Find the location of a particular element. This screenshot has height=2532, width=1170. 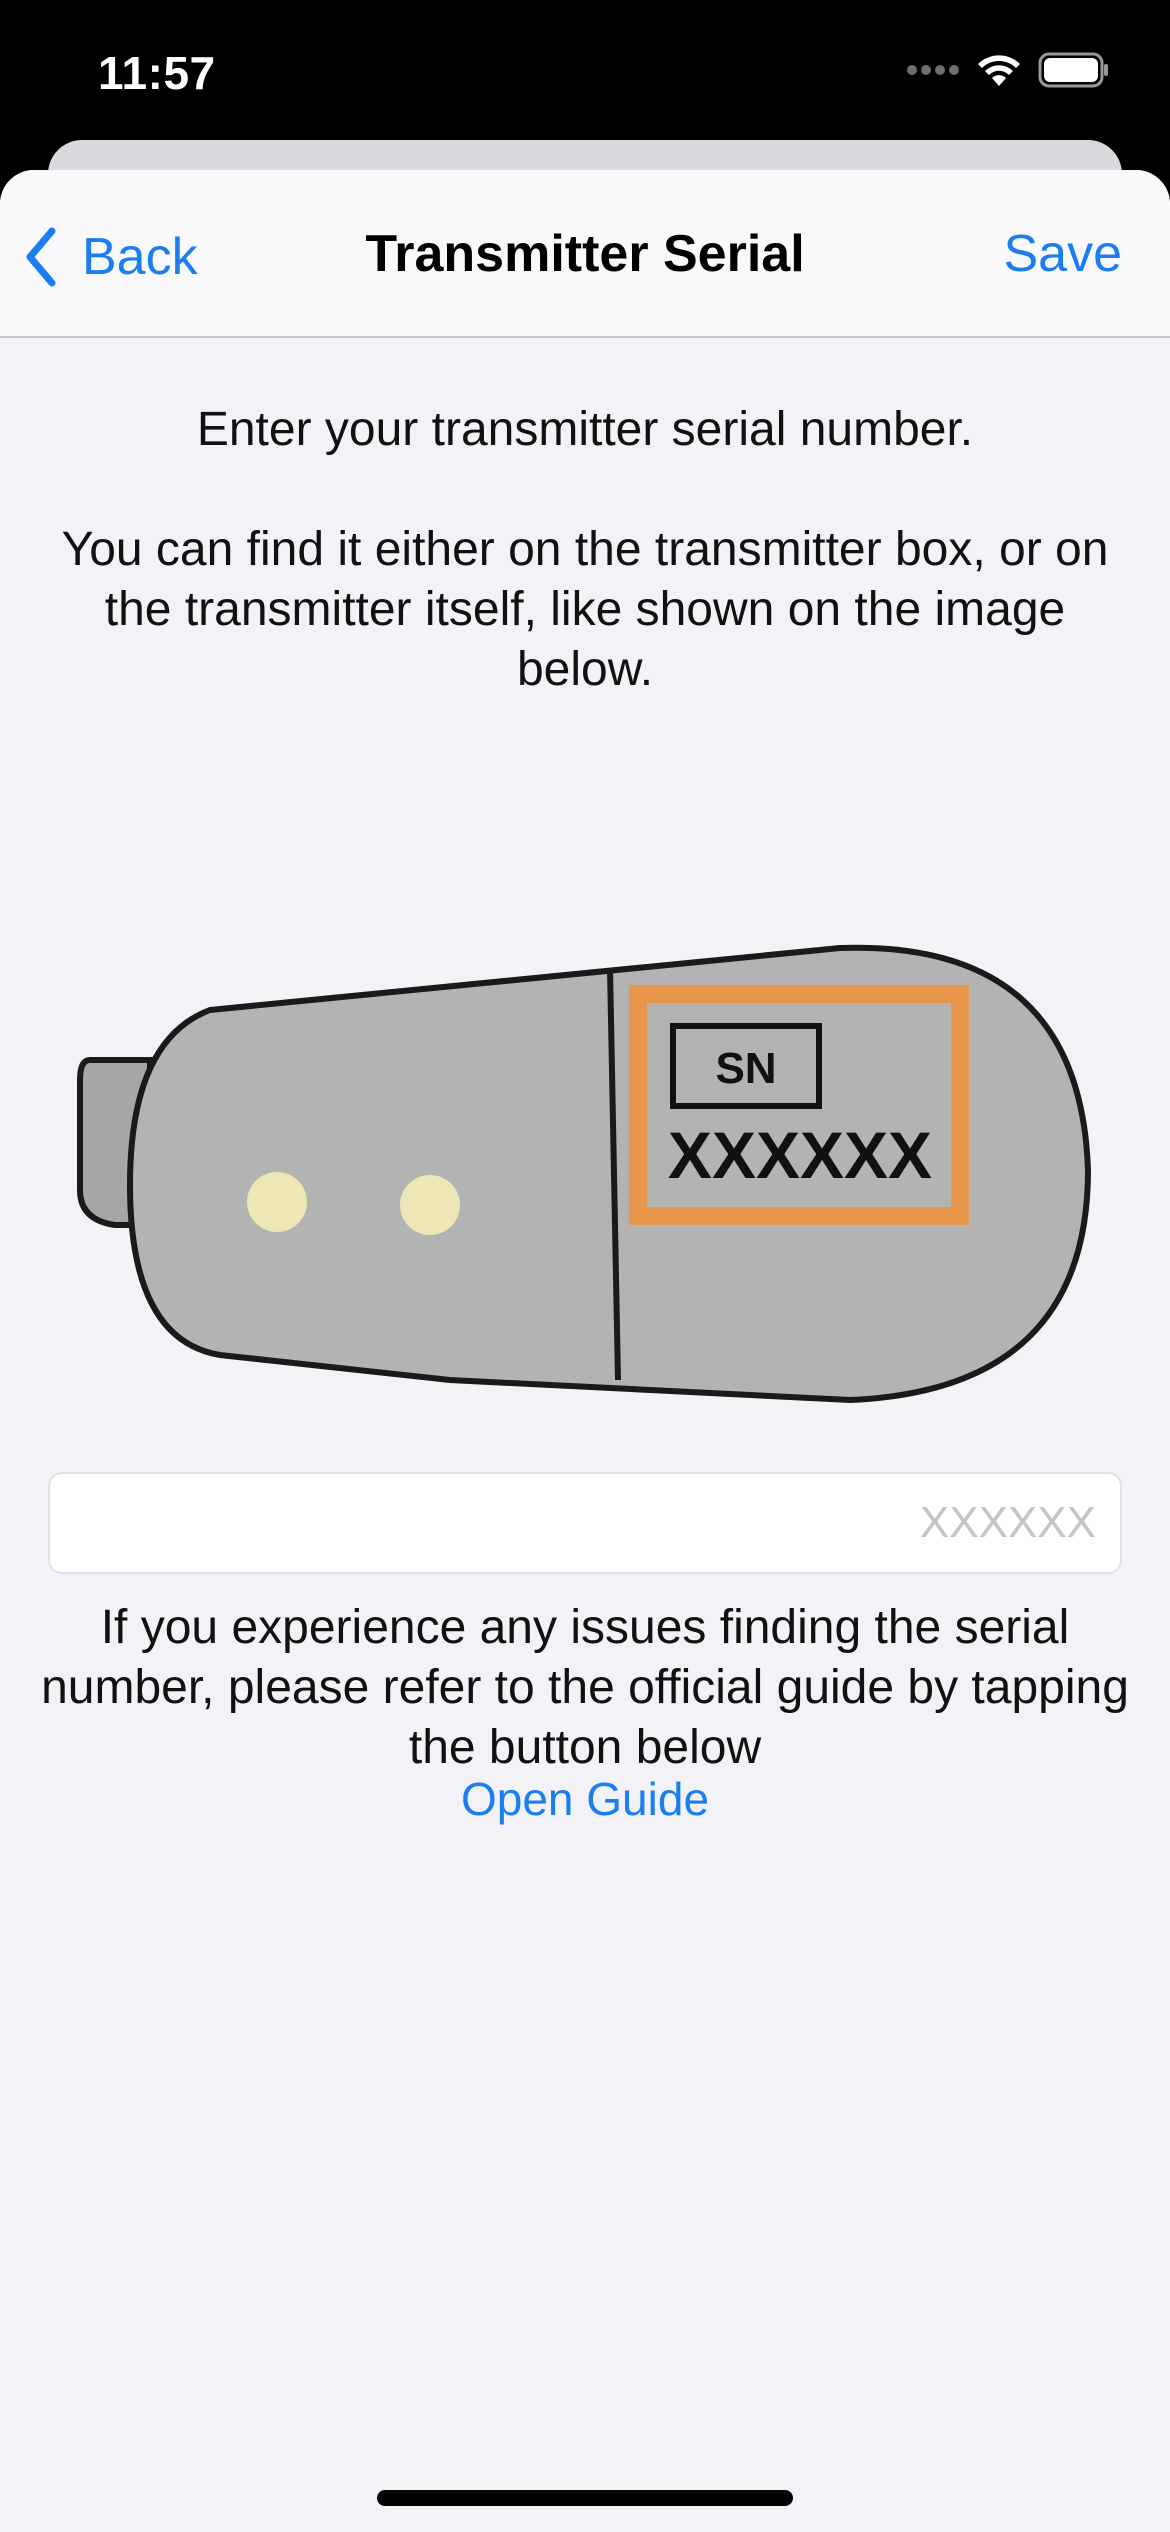

save-button: Save is located at coordinates (1062, 254).